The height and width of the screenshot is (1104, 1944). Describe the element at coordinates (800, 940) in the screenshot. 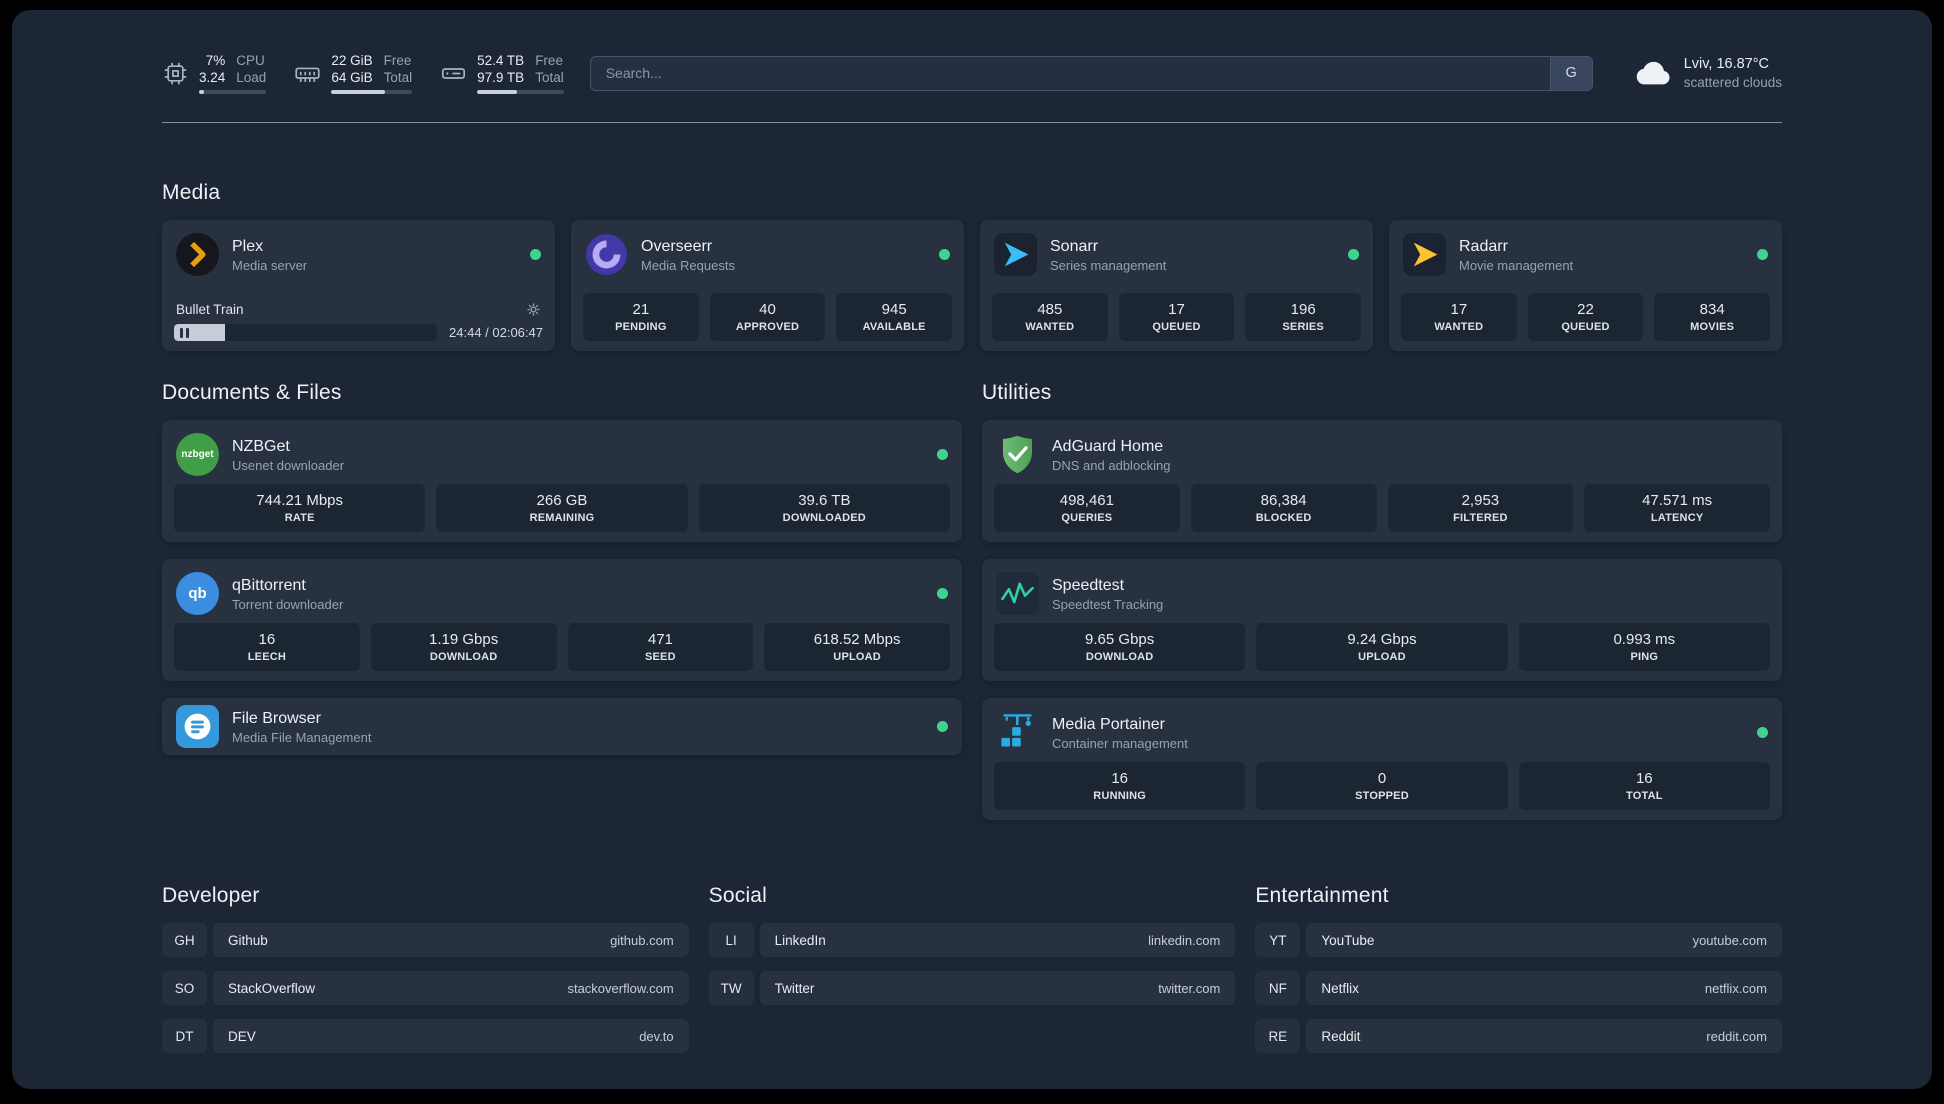

I see `bookmark-name: LinkedIn` at that location.